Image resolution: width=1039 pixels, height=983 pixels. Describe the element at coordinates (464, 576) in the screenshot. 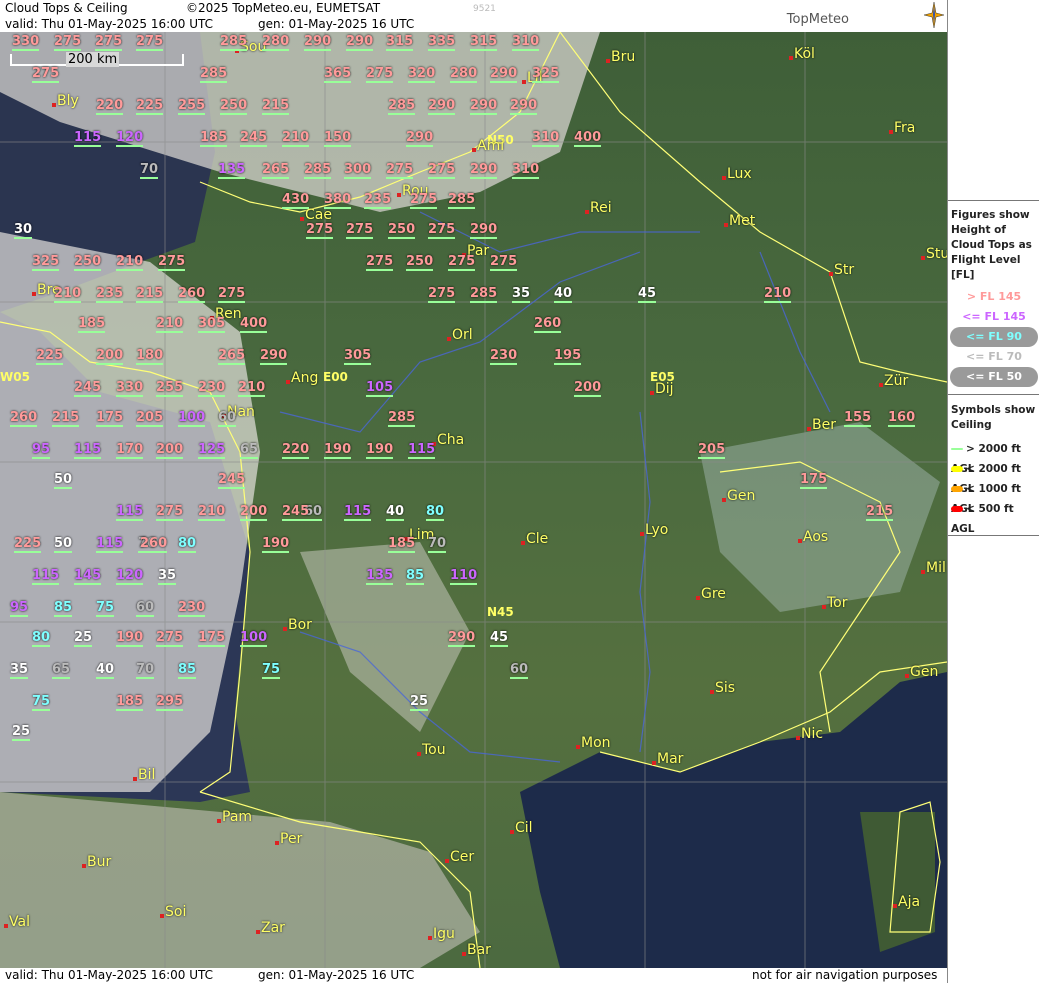

I see `cloud-top-value: 110` at that location.